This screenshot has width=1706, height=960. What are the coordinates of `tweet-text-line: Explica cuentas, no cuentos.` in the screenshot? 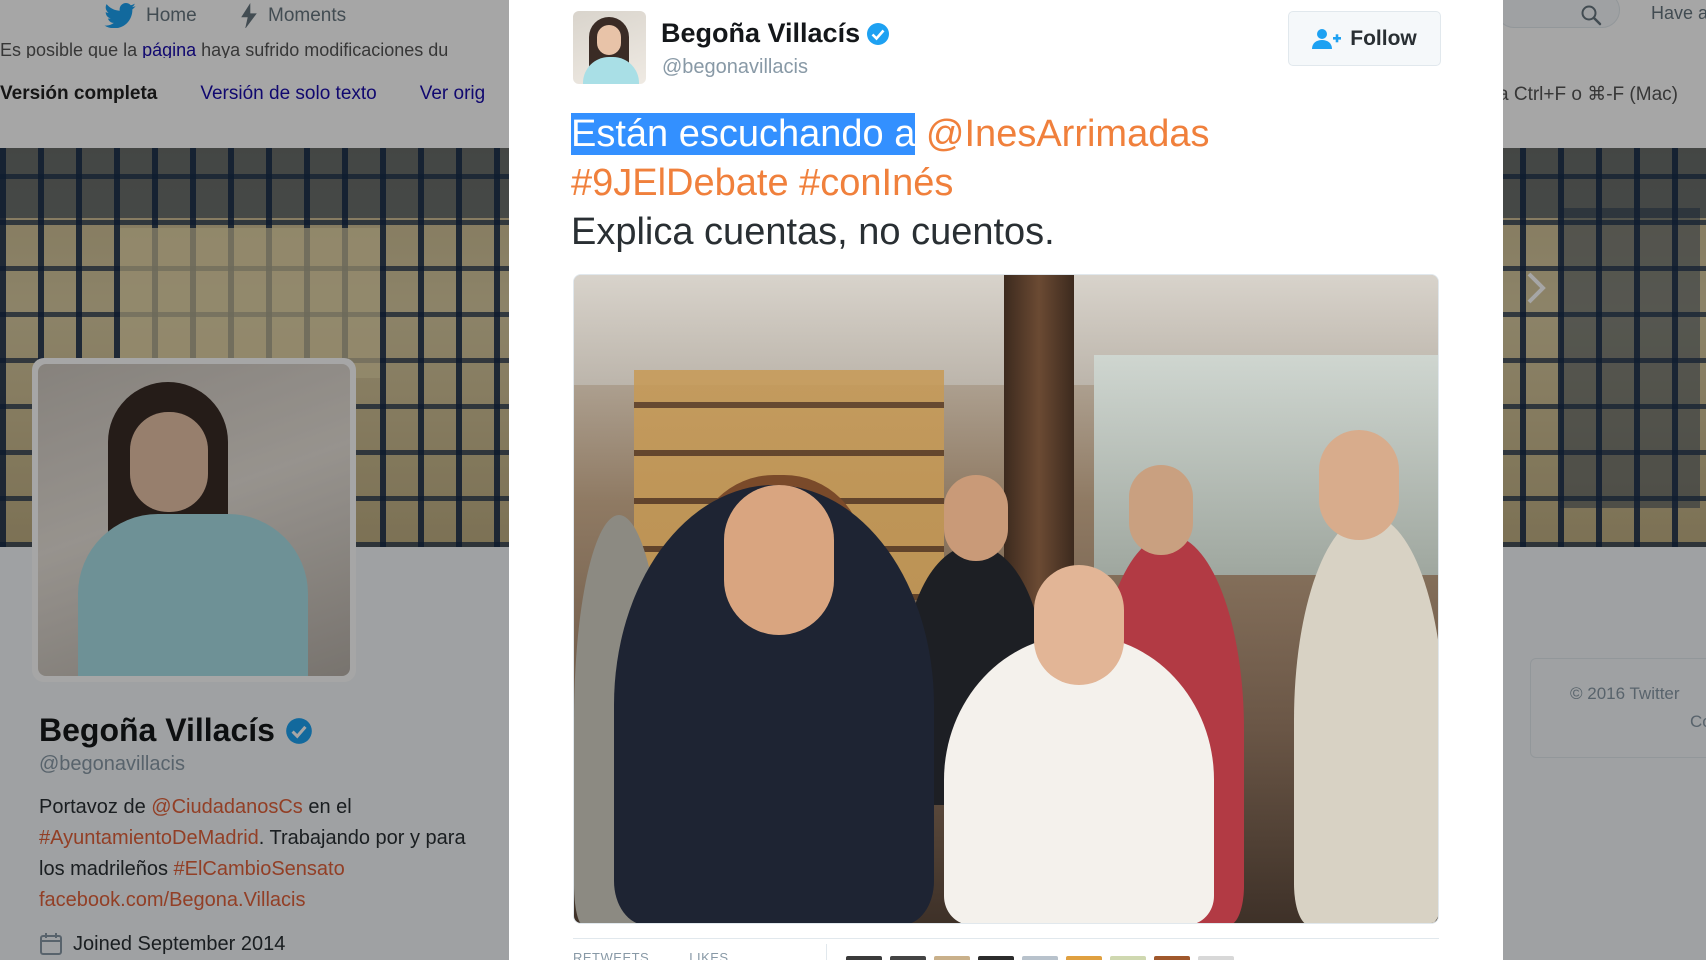 It's located at (813, 232).